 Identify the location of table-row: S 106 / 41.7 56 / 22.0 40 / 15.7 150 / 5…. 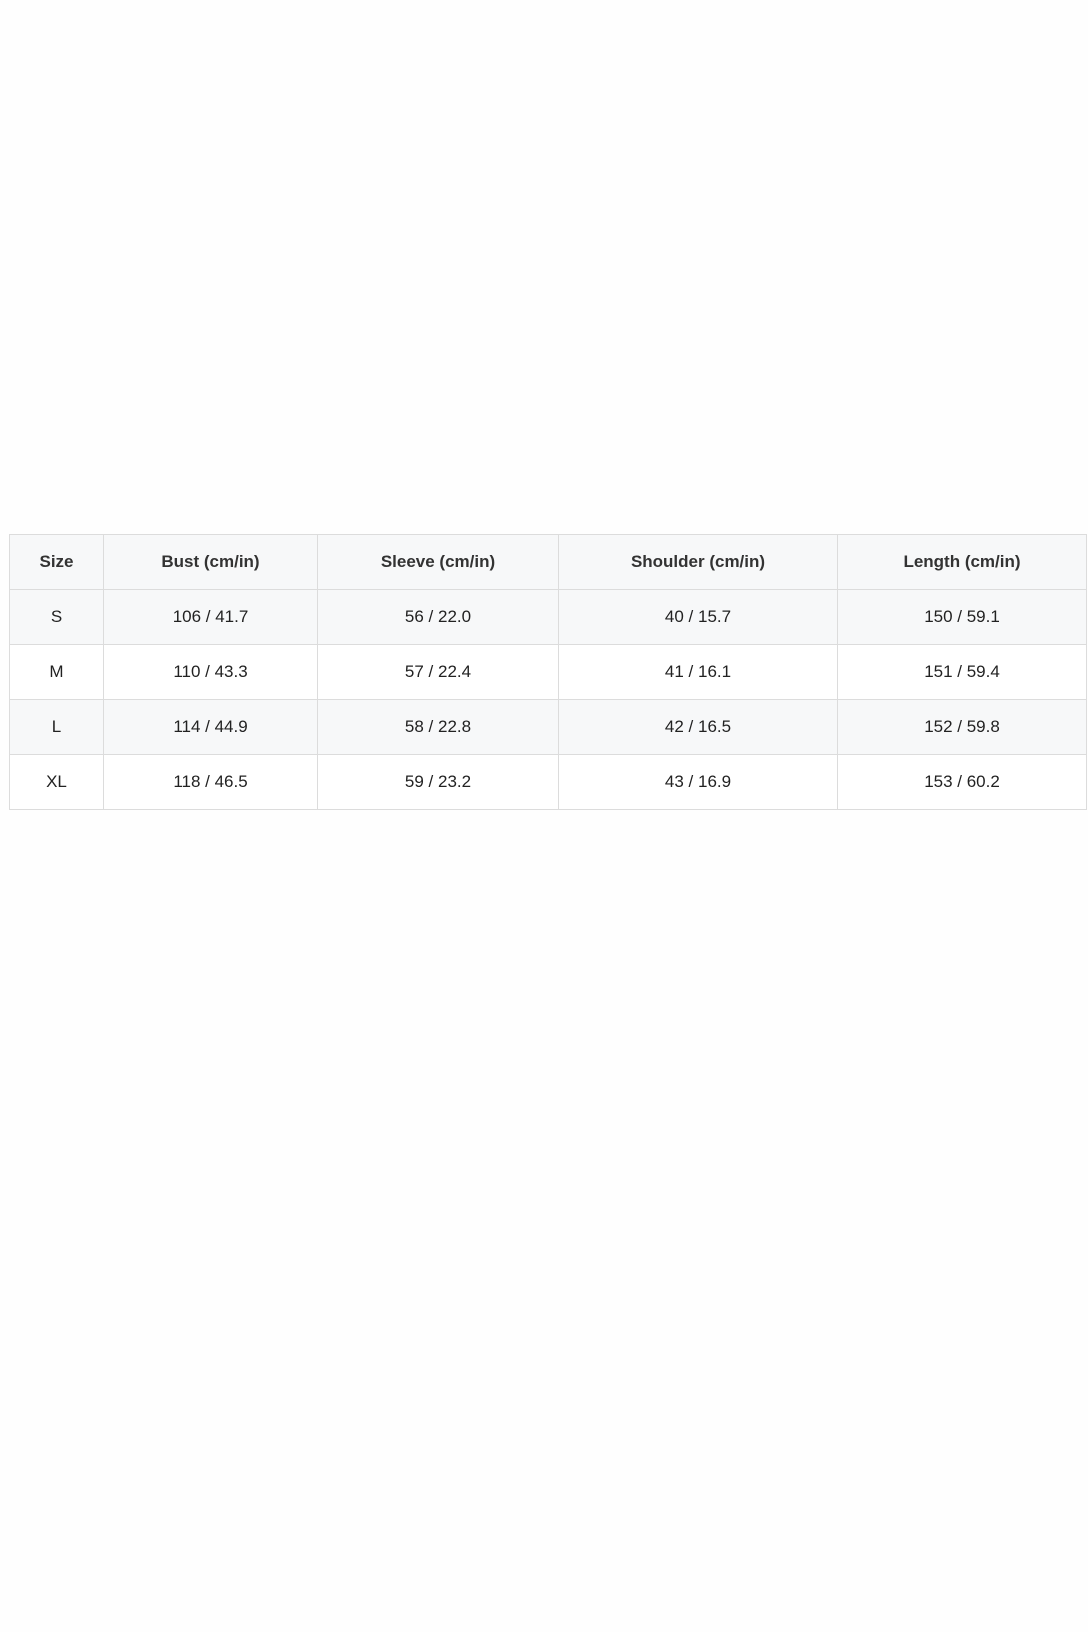
(548, 617).